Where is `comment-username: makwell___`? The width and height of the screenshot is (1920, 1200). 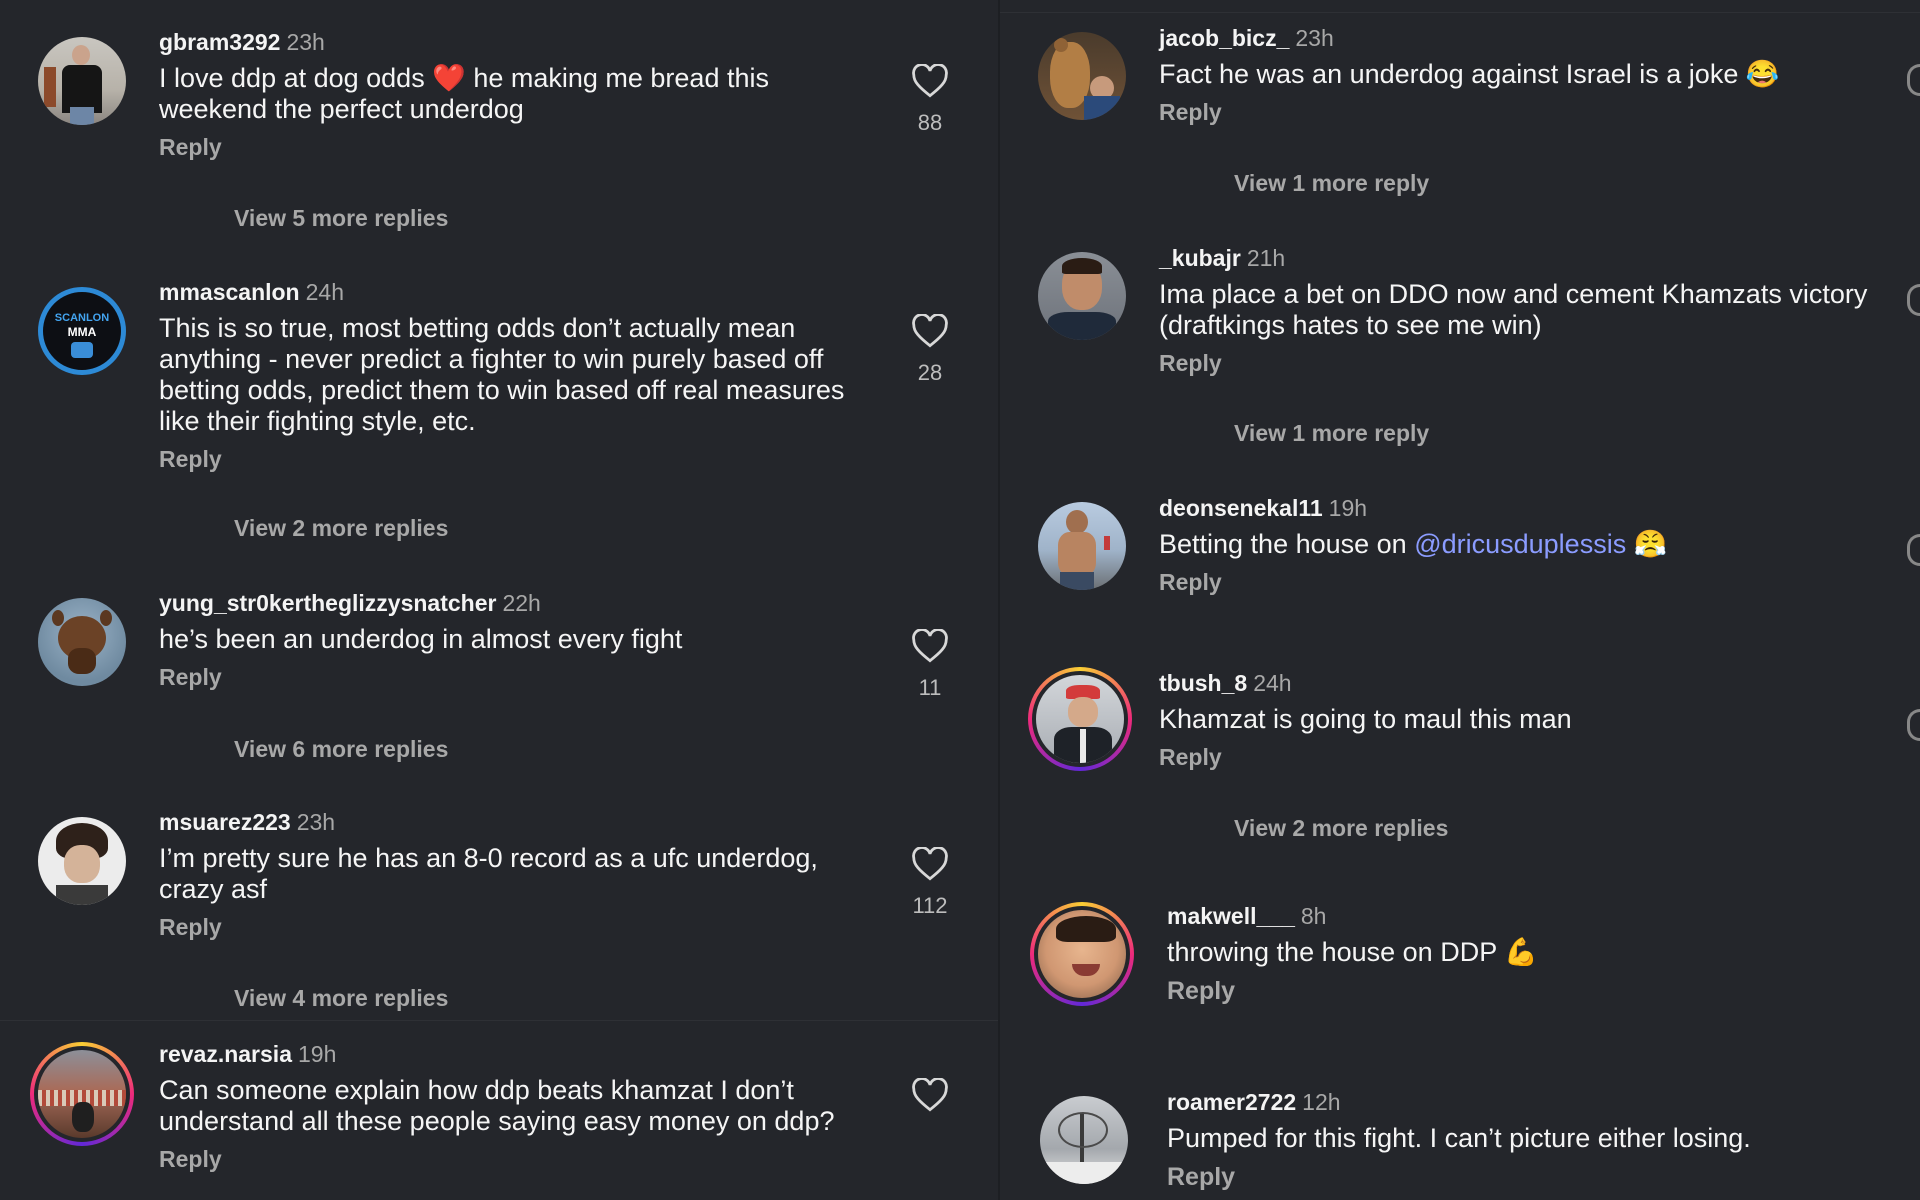 comment-username: makwell___ is located at coordinates (1231, 916).